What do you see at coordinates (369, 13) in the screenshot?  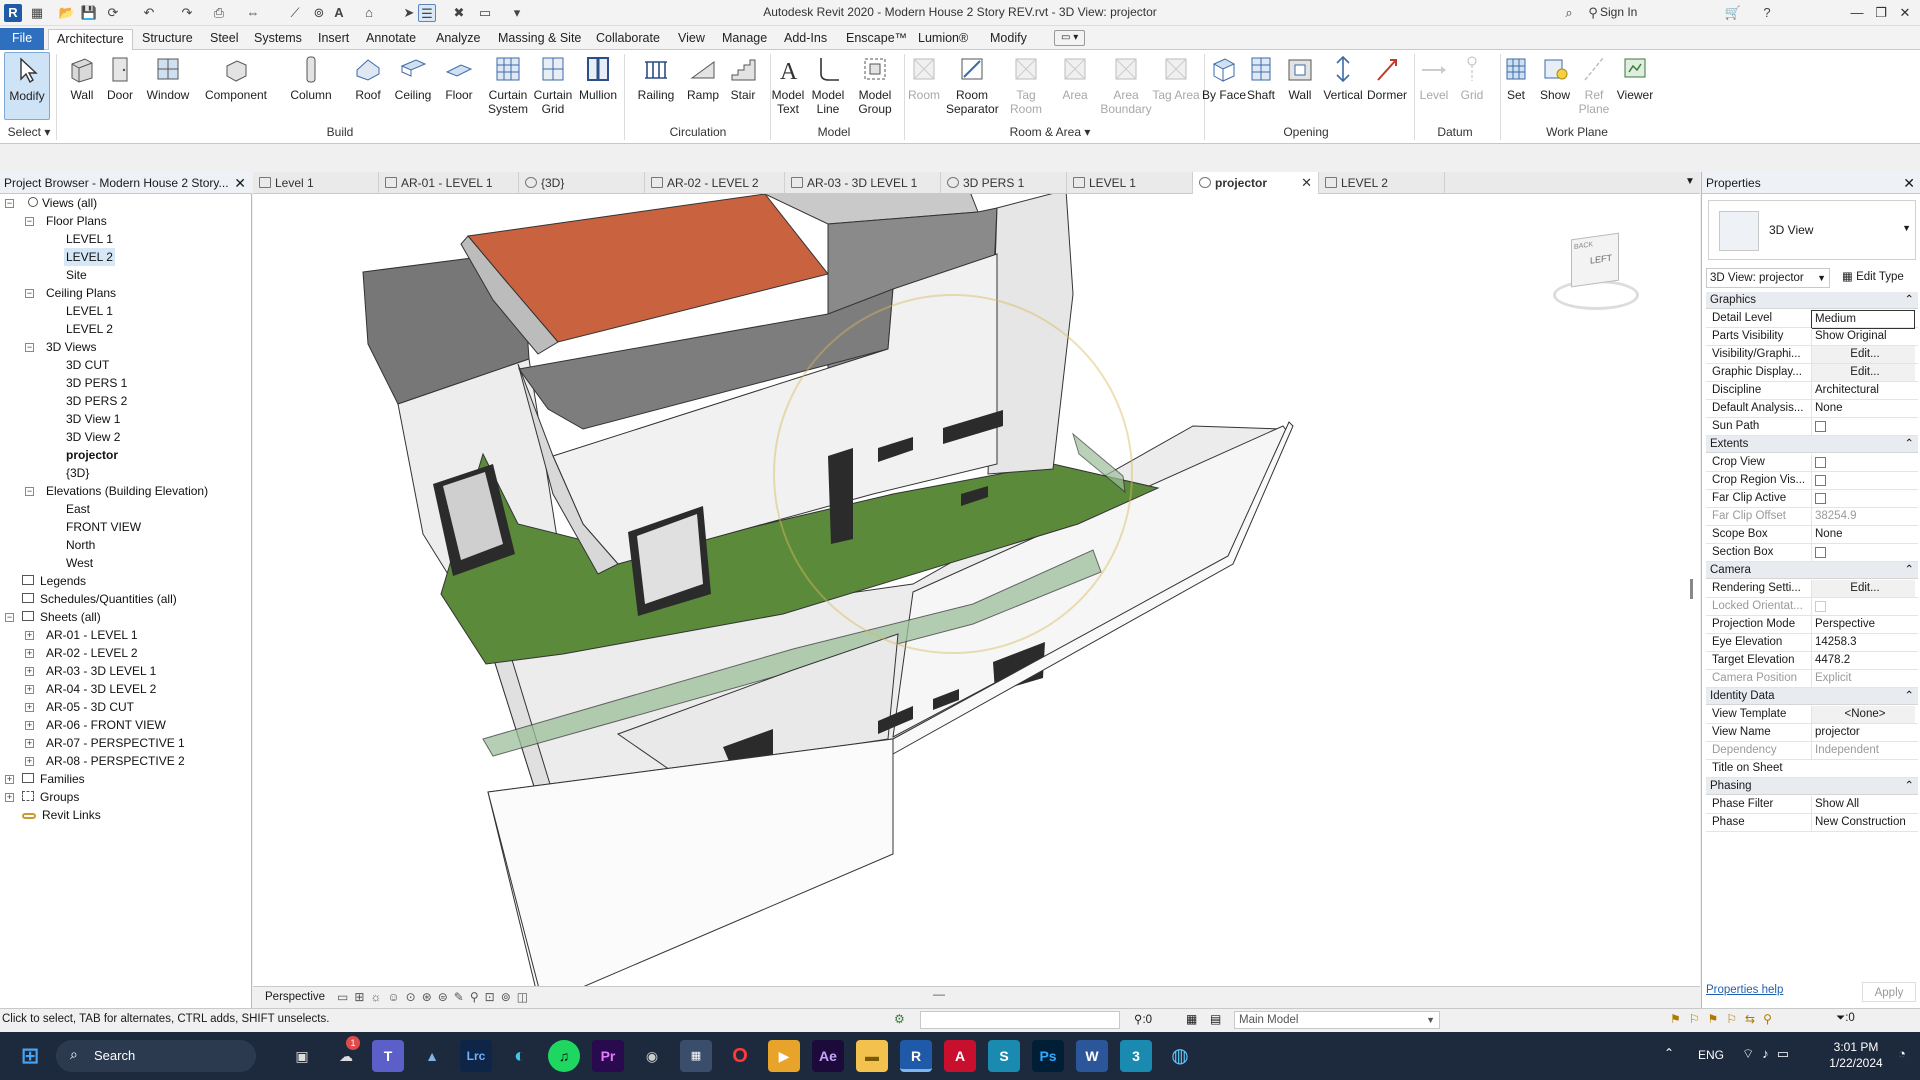 I see `3d-view-icon: ⌂` at bounding box center [369, 13].